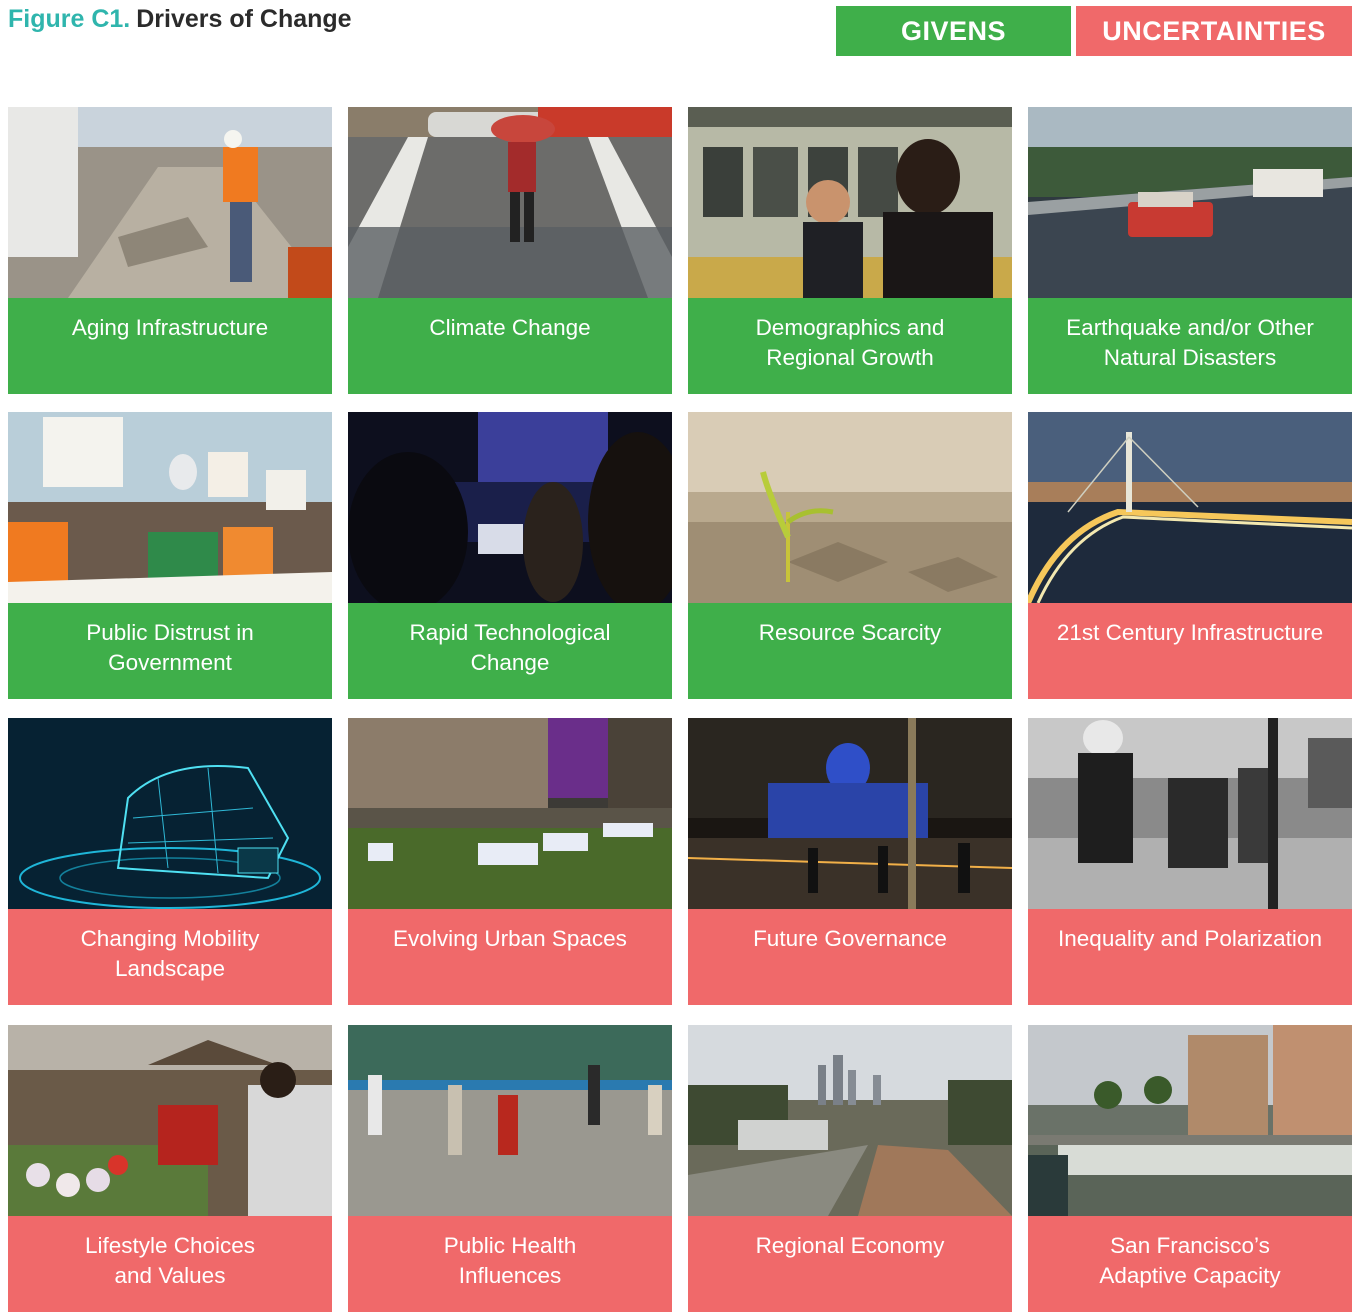 The height and width of the screenshot is (1312, 1354). Describe the element at coordinates (170, 938) in the screenshot. I see `caption-line: Changing Mobility` at that location.